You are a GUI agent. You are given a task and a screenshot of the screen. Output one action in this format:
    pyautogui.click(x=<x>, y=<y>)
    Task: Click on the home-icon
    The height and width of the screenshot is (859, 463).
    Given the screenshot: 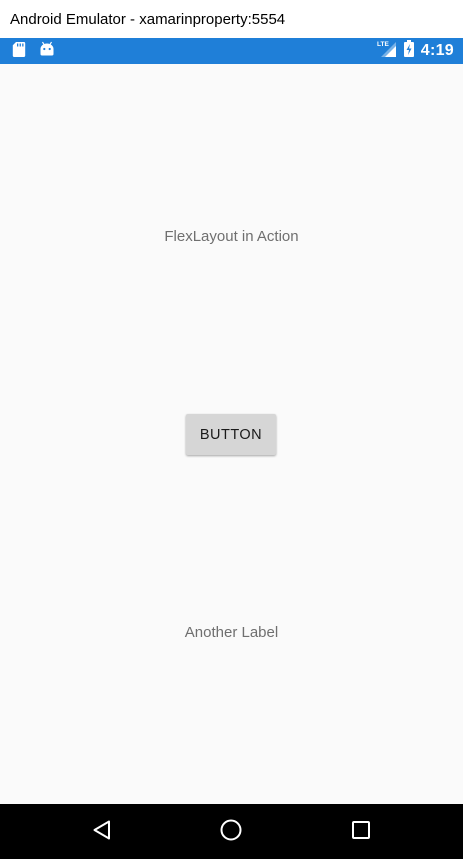 What is the action you would take?
    pyautogui.click(x=231, y=832)
    